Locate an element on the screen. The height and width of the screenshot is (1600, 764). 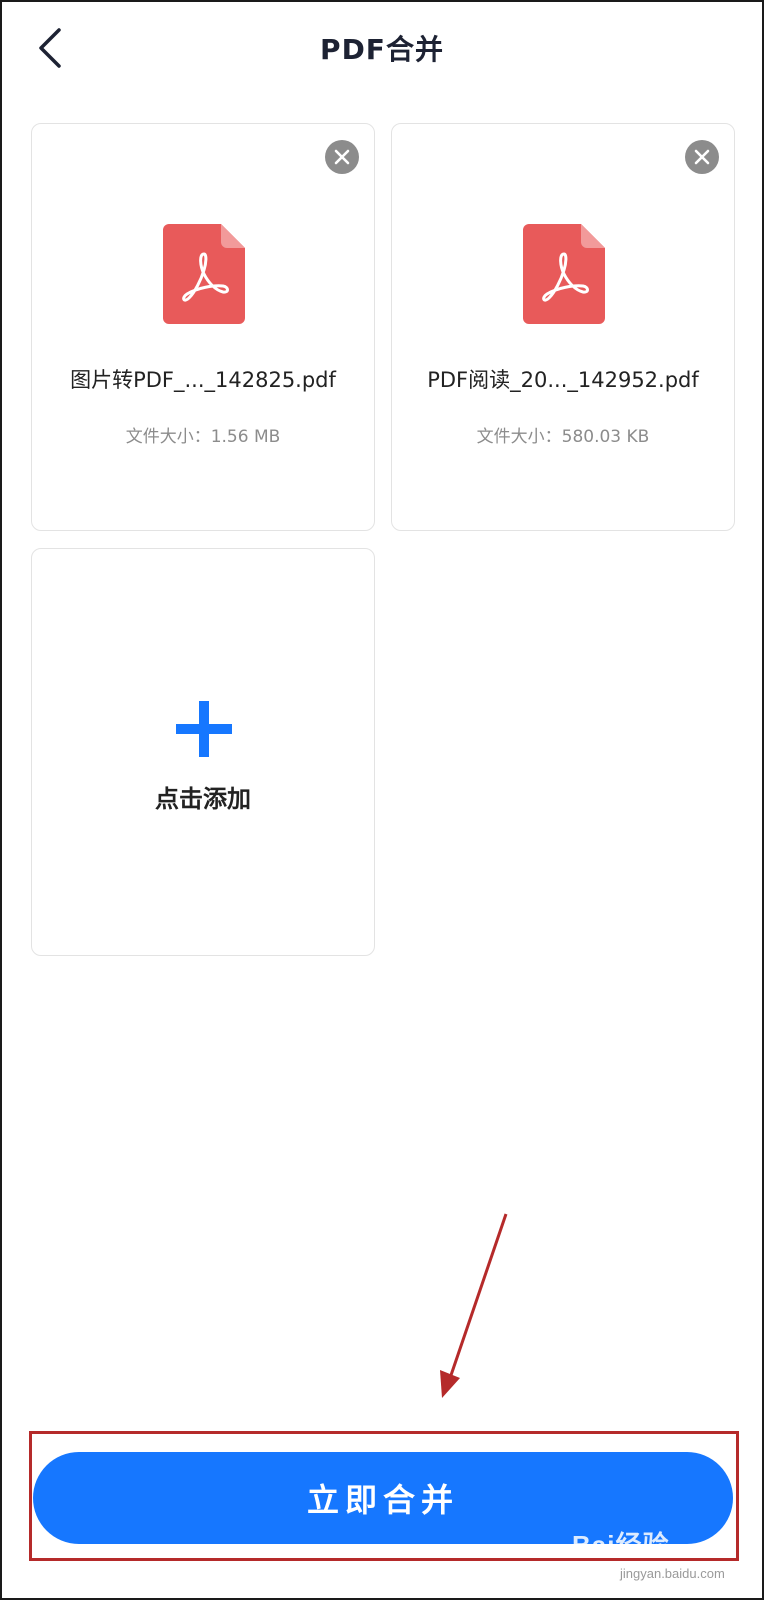
watermark-logo: Bai经验 is located at coordinates (621, 1545).